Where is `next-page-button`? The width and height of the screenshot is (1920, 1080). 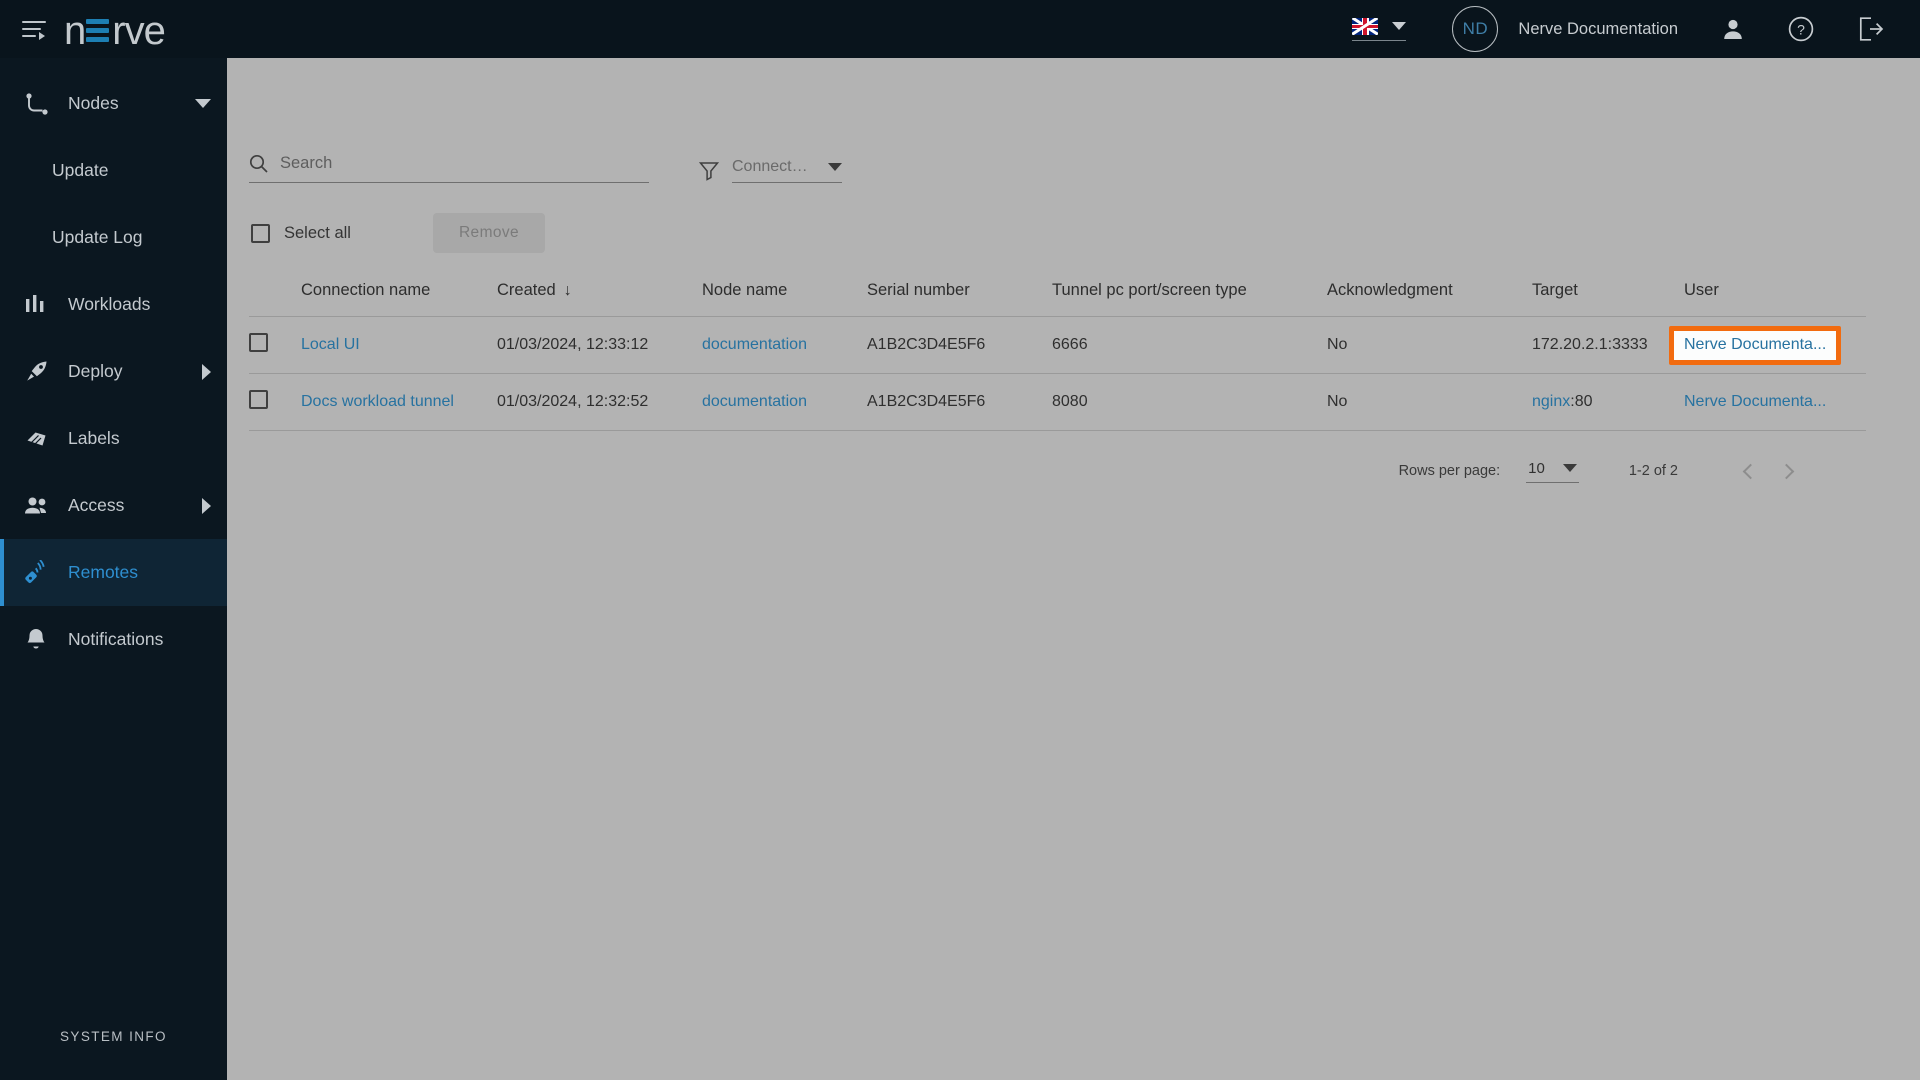
next-page-button is located at coordinates (1786, 471).